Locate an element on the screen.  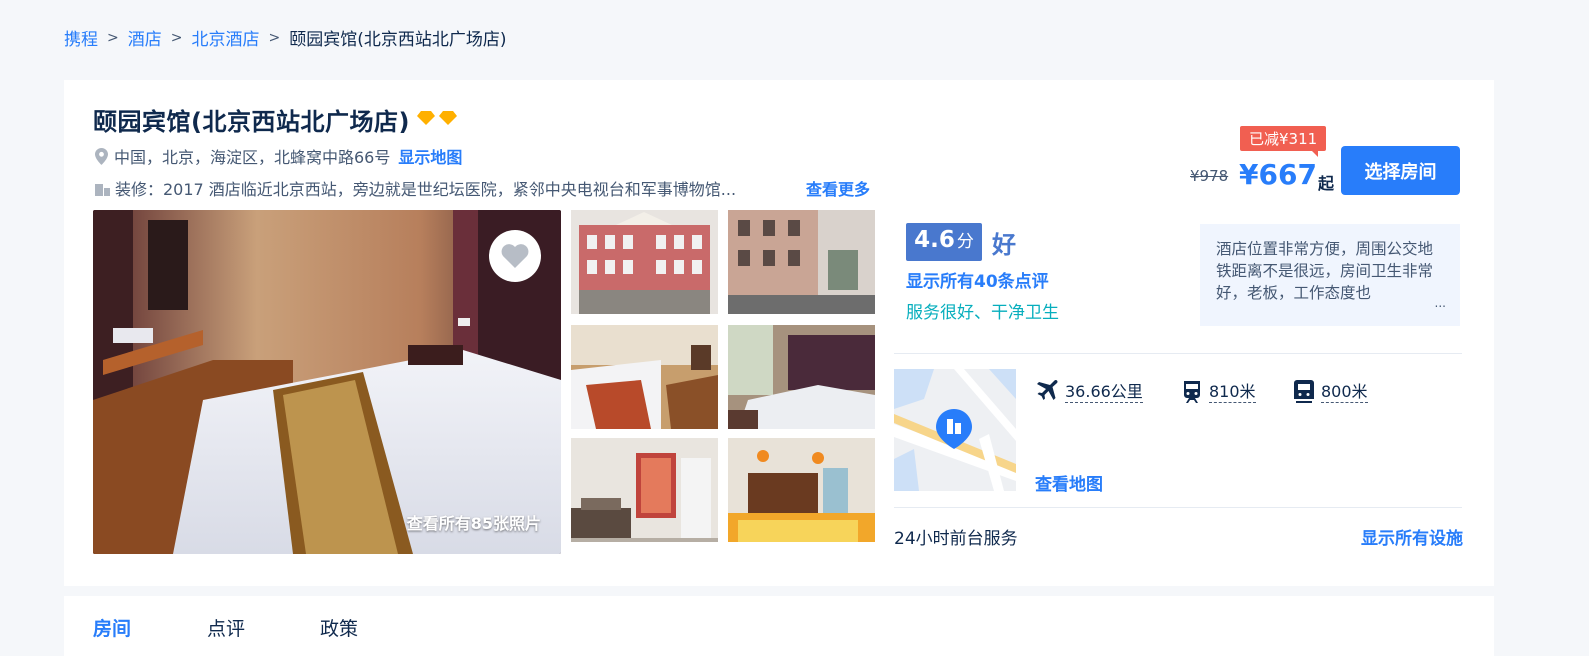
room-purple-photo-image is located at coordinates (801, 377).